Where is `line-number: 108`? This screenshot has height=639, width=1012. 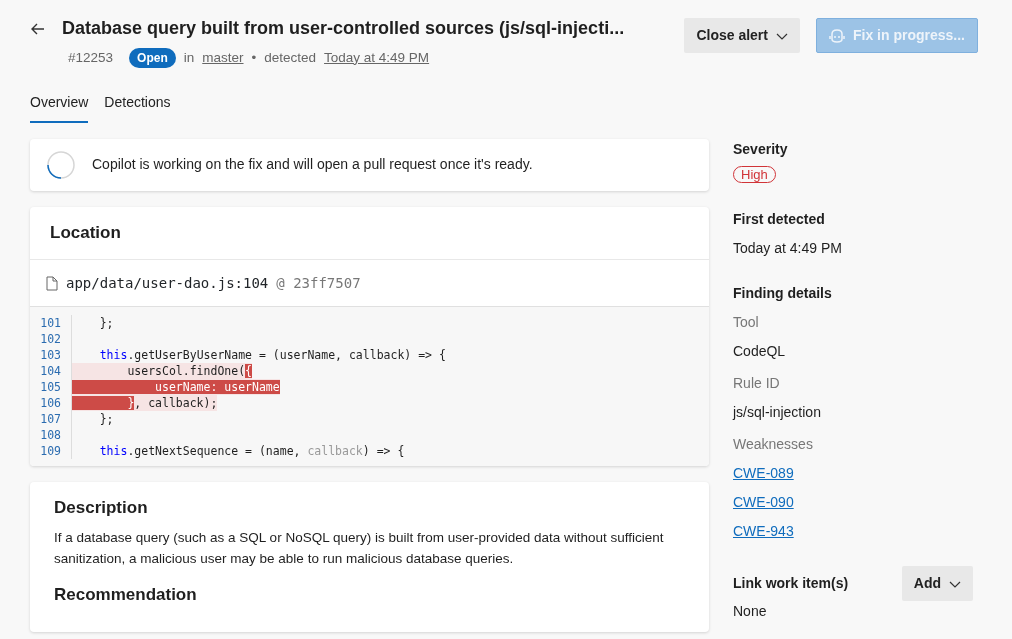
line-number: 108 is located at coordinates (51, 435).